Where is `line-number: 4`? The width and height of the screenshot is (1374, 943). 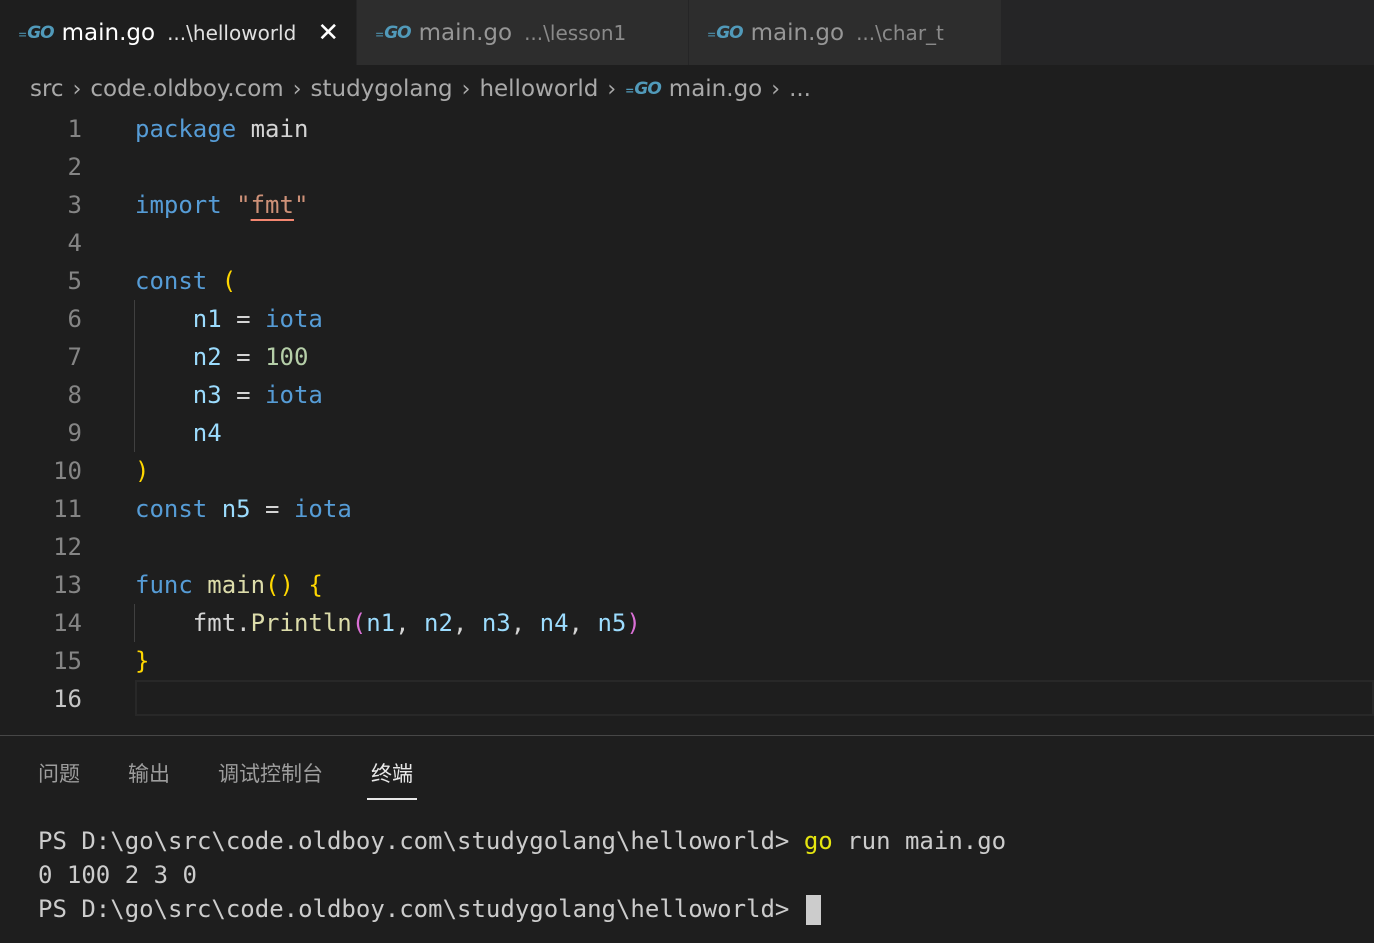
line-number: 4 is located at coordinates (74, 243).